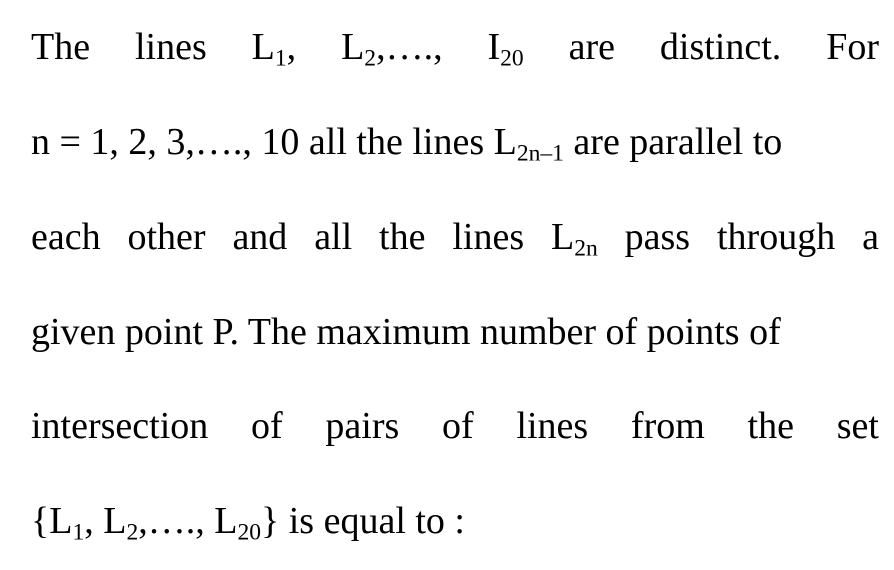  Describe the element at coordinates (66, 237) in the screenshot. I see `word: each` at that location.